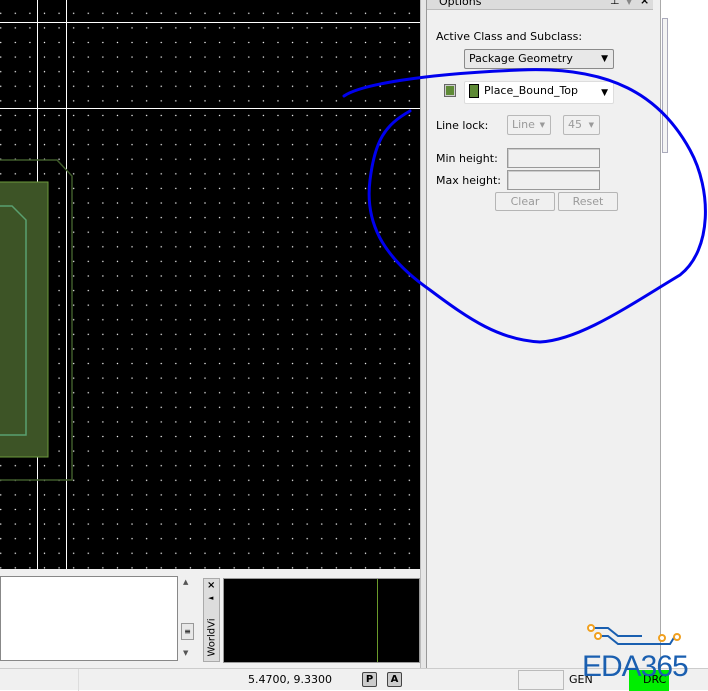  What do you see at coordinates (553, 180) in the screenshot?
I see `max-height-input` at bounding box center [553, 180].